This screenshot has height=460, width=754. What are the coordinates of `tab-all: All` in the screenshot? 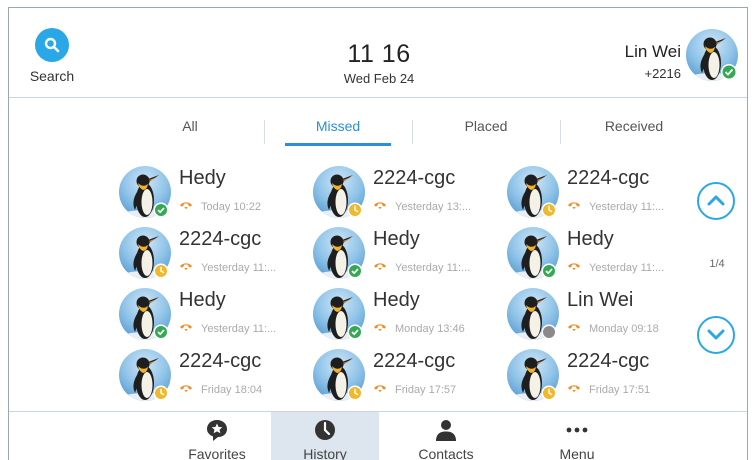 It's located at (190, 131).